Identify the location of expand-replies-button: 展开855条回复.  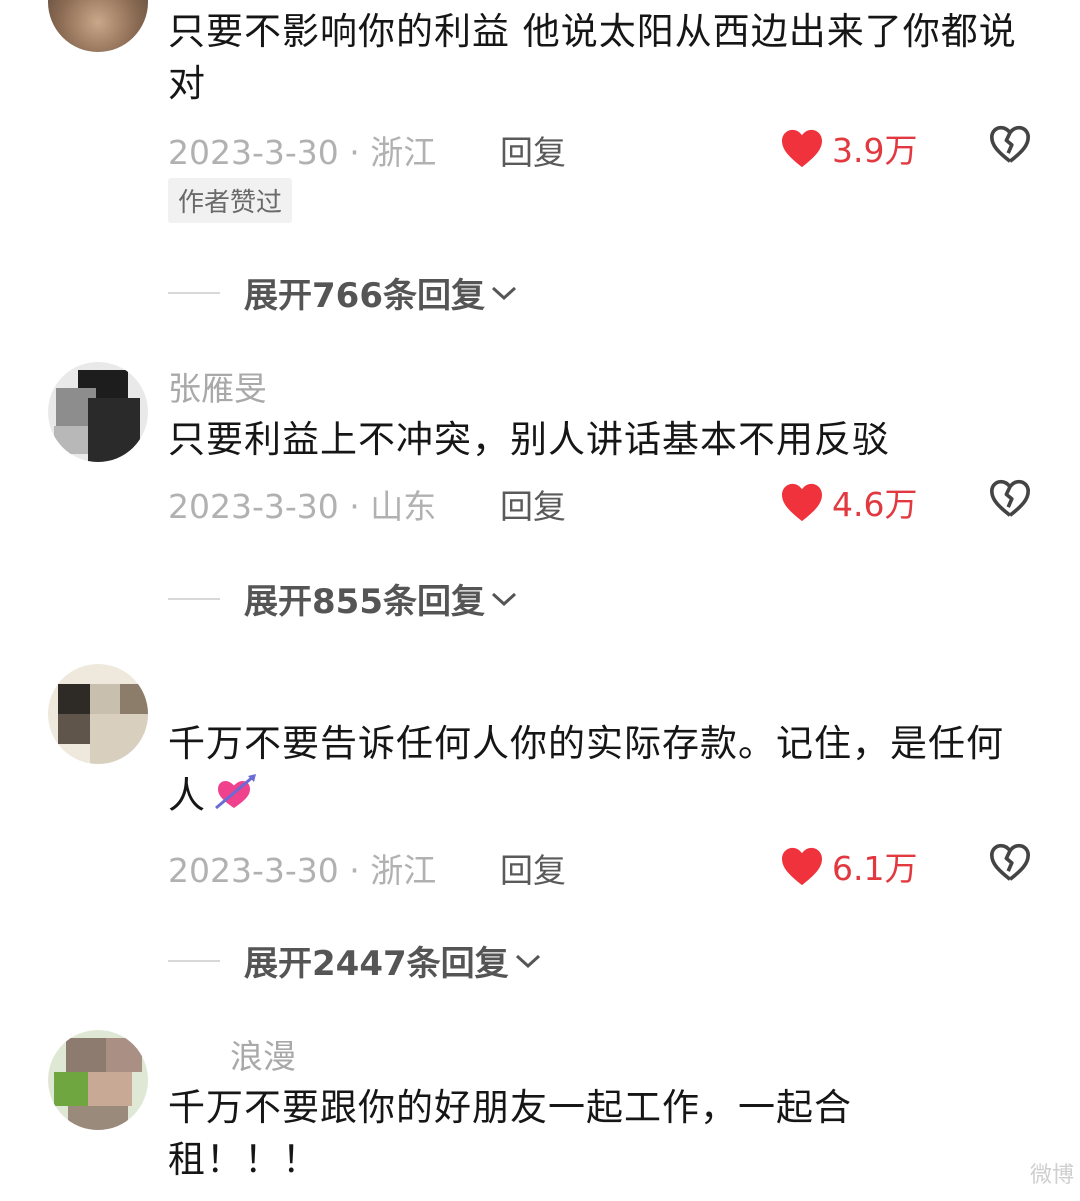
(343, 598).